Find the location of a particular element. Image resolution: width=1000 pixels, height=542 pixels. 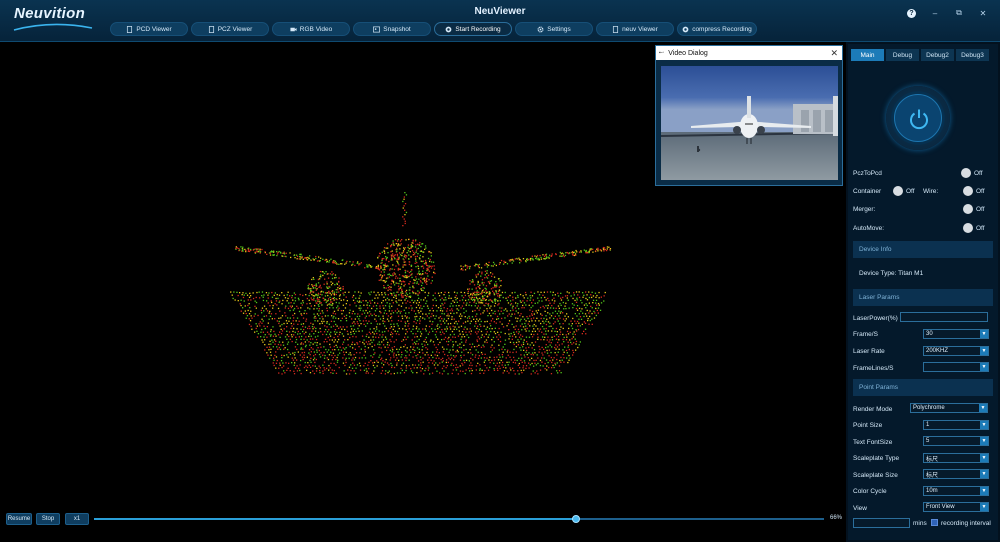

airport-scene-image is located at coordinates (749, 123).